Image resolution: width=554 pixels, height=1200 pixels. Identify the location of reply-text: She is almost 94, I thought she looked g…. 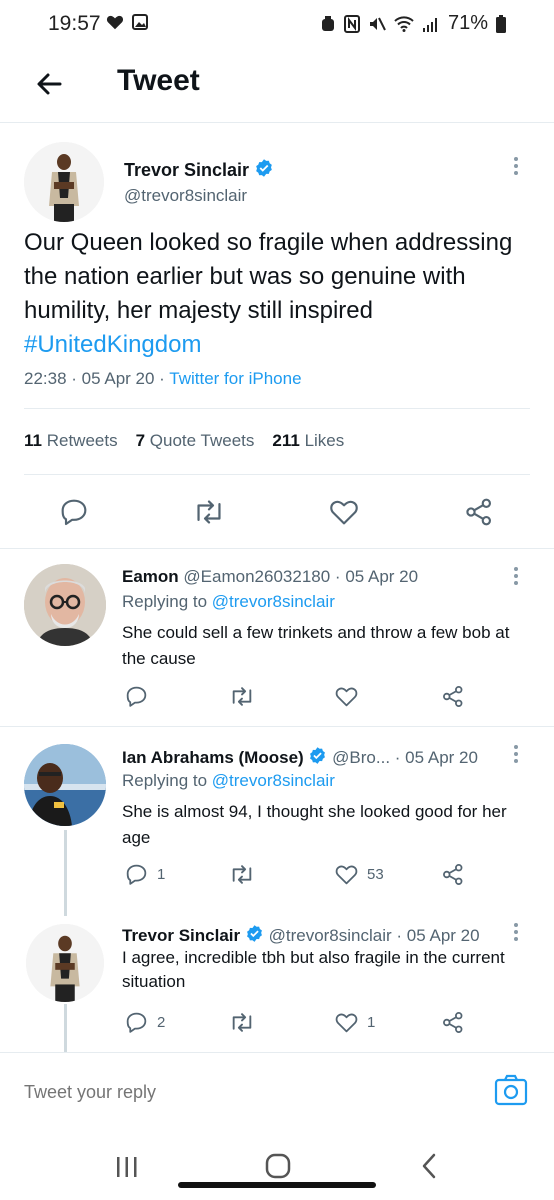
(314, 824).